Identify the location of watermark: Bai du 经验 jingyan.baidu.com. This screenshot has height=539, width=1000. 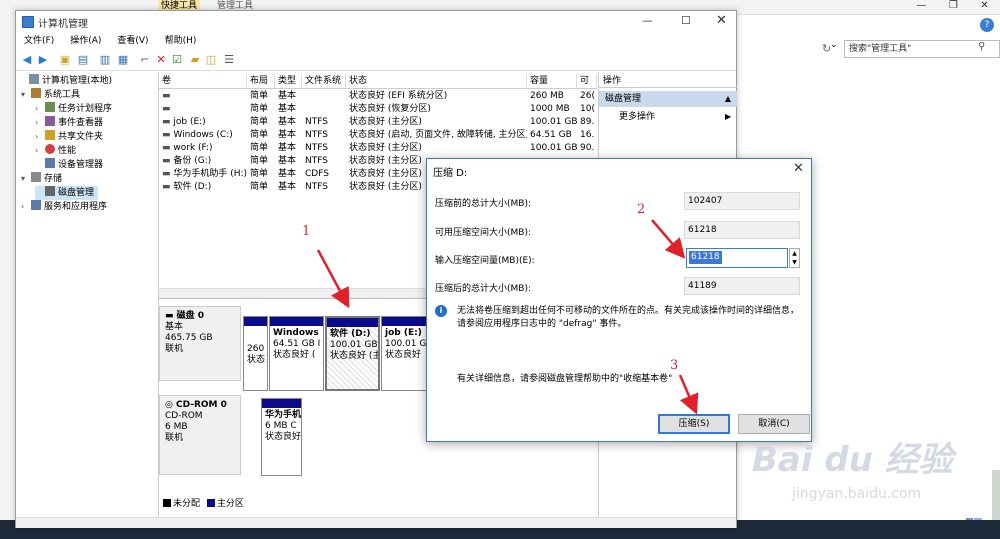
(872, 472).